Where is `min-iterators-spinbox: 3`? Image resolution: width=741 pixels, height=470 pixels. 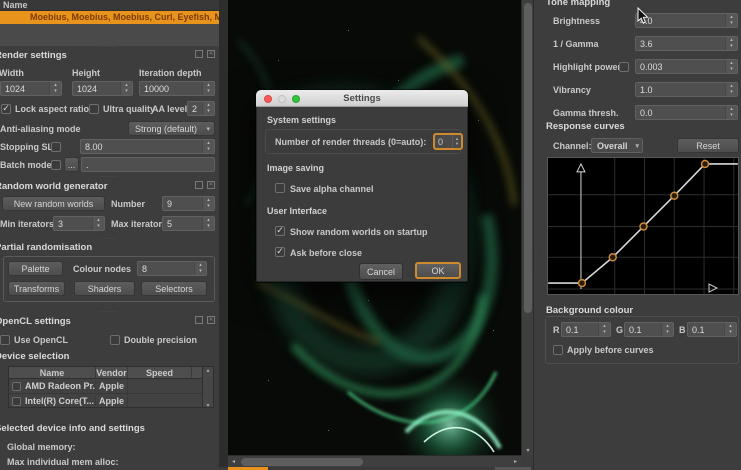 min-iterators-spinbox: 3 is located at coordinates (79, 223).